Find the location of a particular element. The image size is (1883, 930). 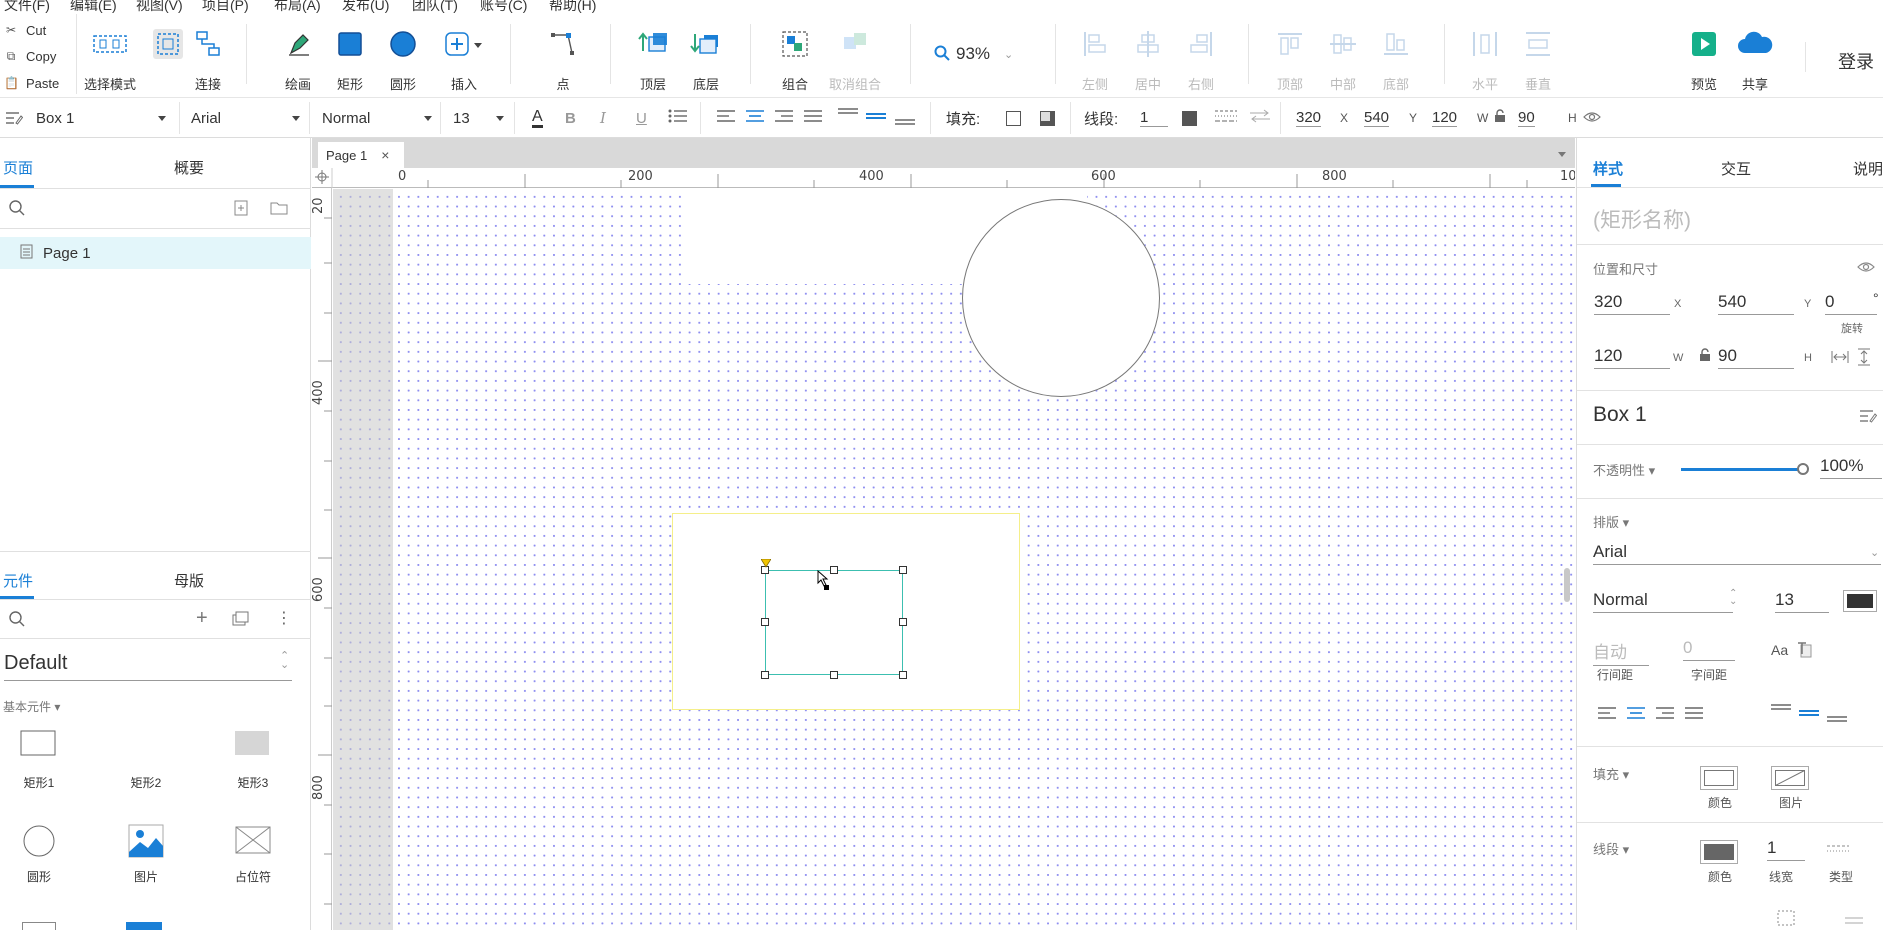

resize-handle-sw is located at coordinates (765, 675).